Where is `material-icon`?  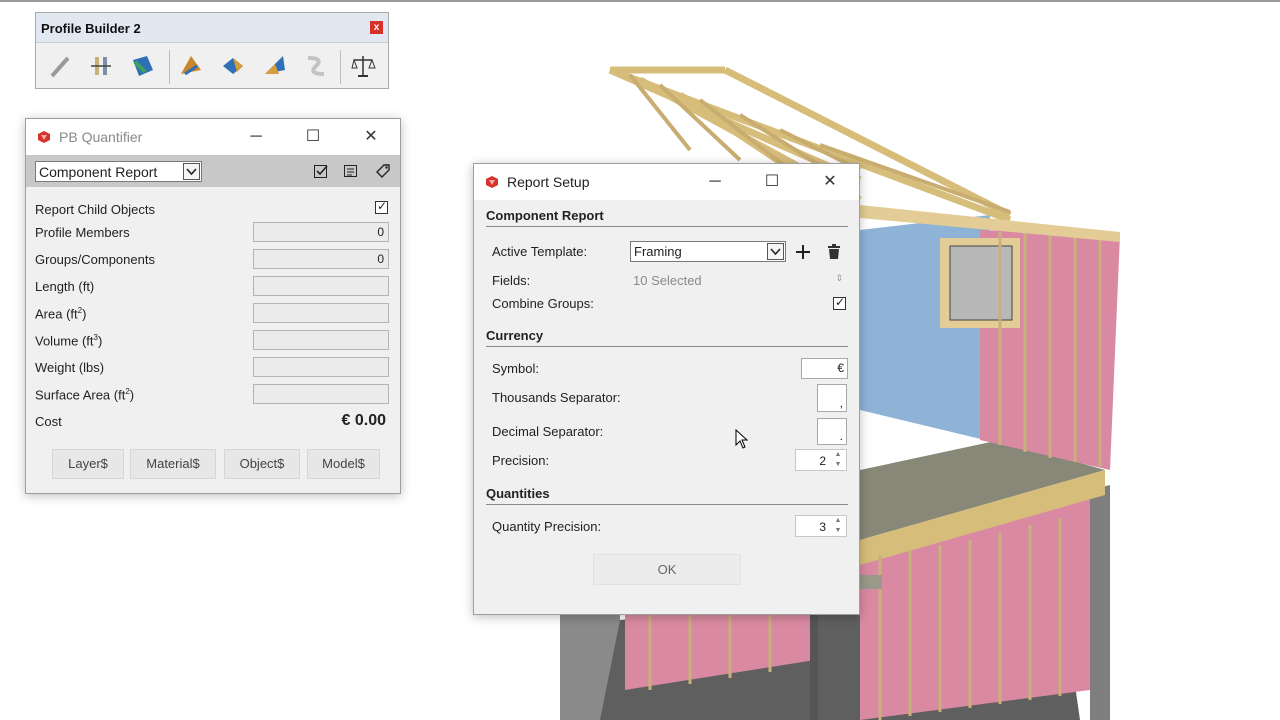 material-icon is located at coordinates (275, 66).